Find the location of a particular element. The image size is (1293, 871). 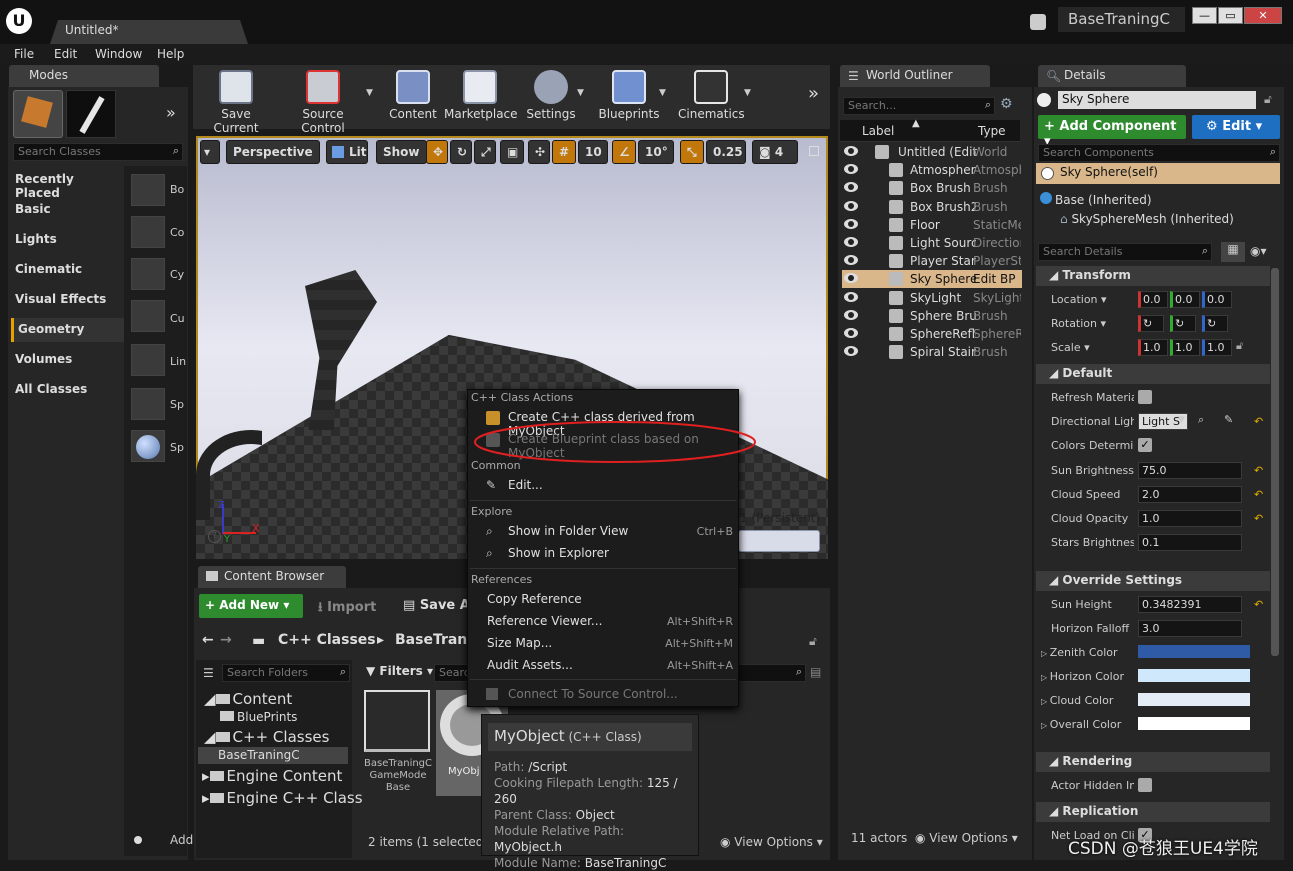

cone-brush-icon is located at coordinates (148, 232).